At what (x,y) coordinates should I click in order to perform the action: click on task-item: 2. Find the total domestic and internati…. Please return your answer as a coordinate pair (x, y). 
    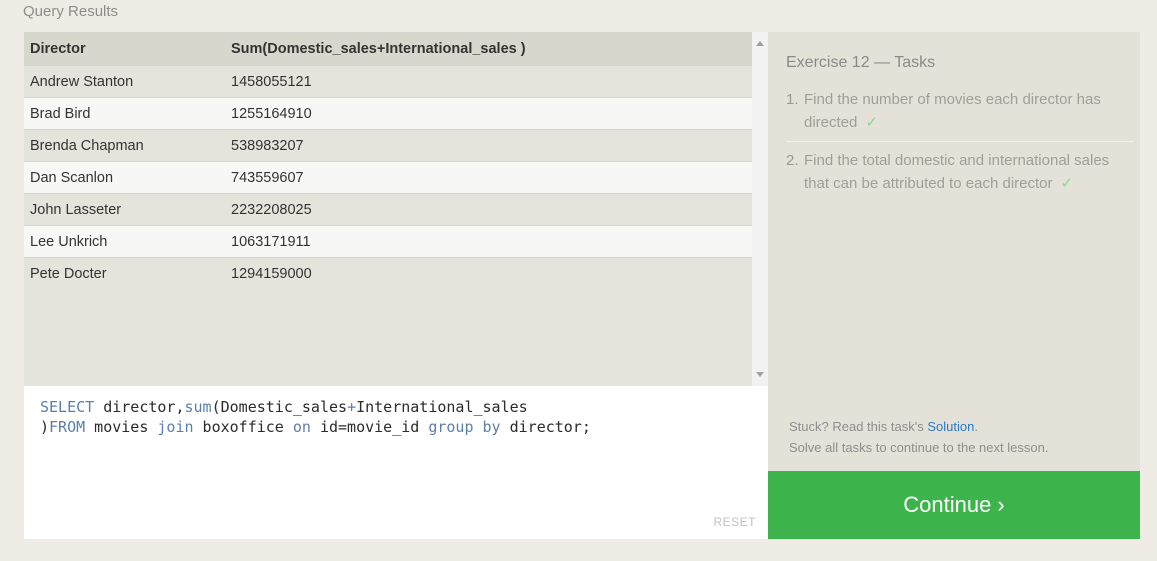
    Looking at the image, I should click on (960, 171).